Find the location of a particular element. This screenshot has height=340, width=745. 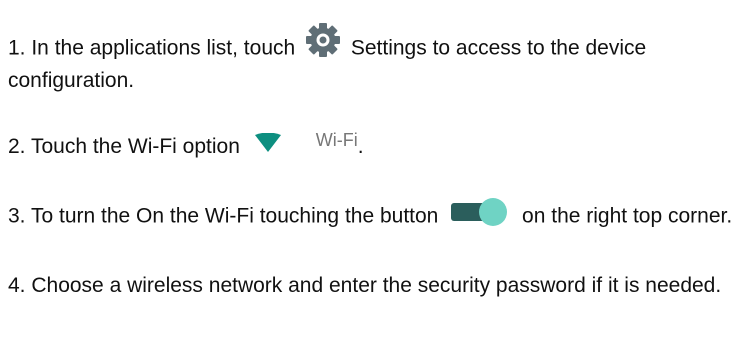

wifi-icon is located at coordinates (268, 142).